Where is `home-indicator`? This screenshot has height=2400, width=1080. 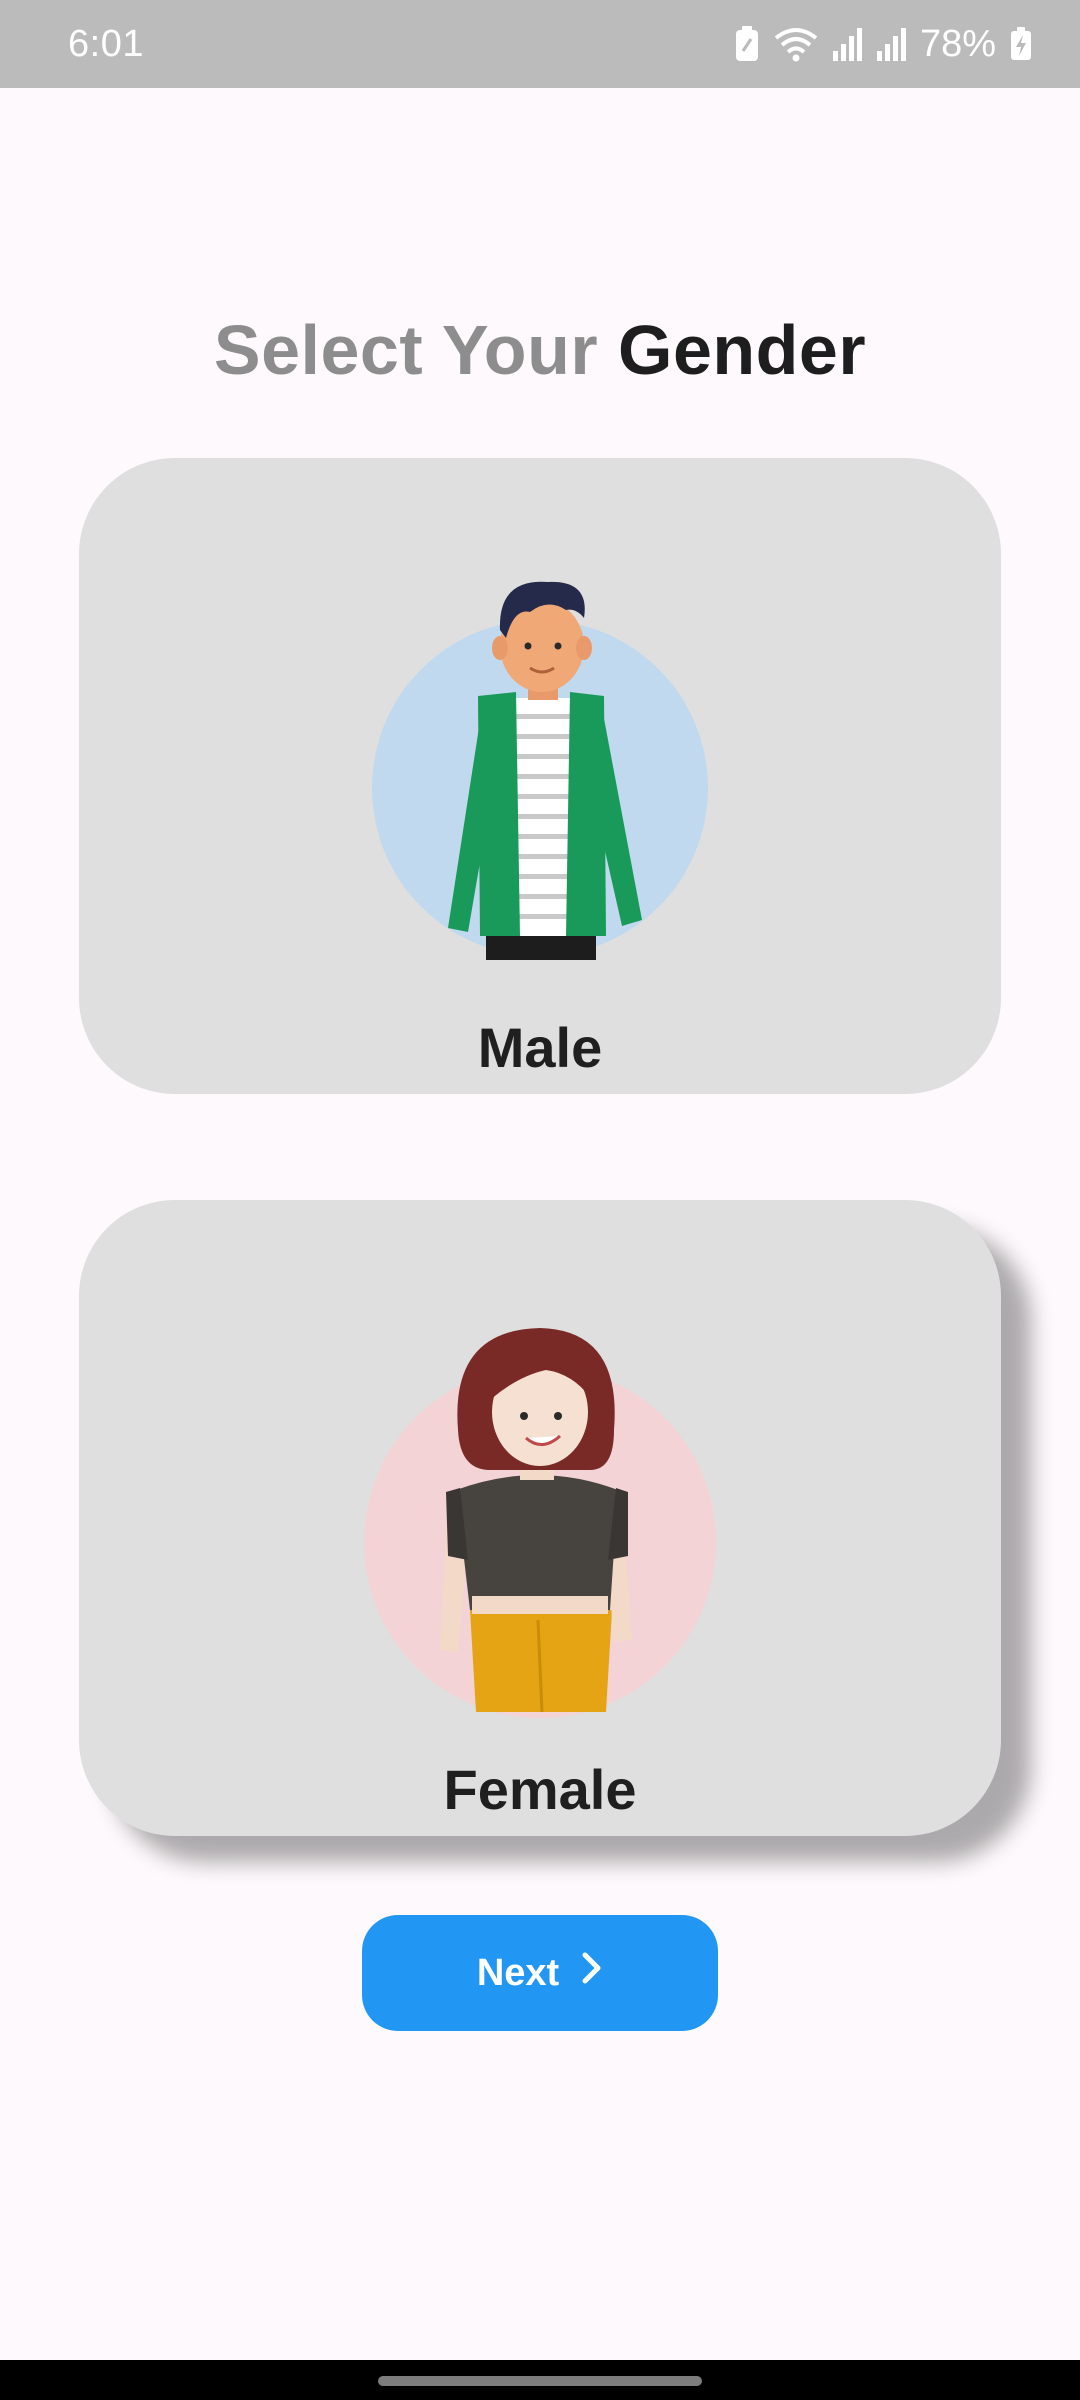 home-indicator is located at coordinates (540, 2381).